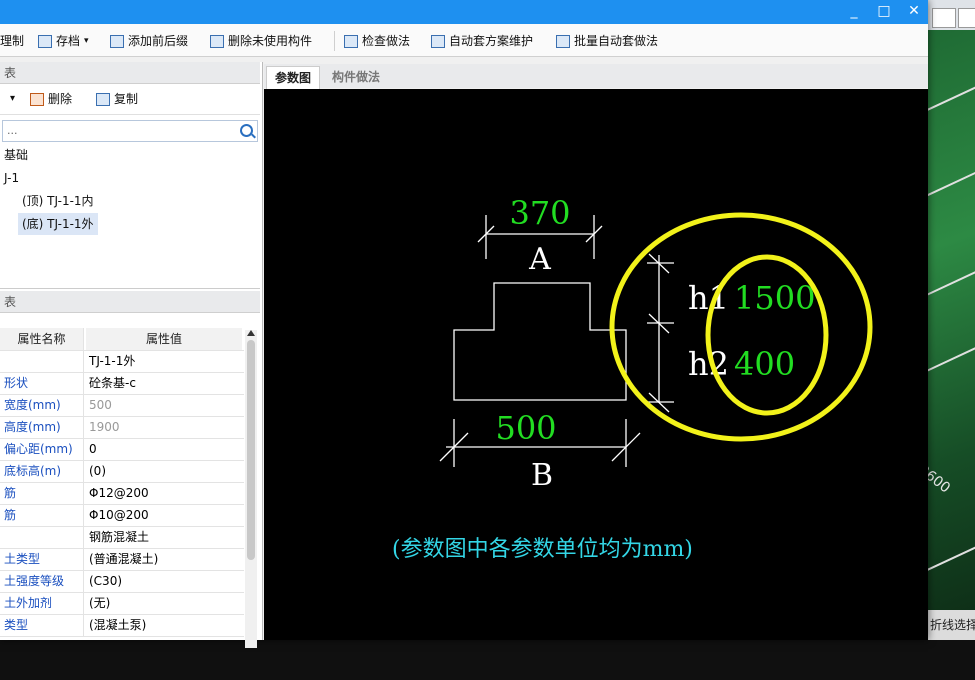 Image resolution: width=975 pixels, height=680 pixels. Describe the element at coordinates (164, 603) in the screenshot. I see `property-value: (无)` at that location.